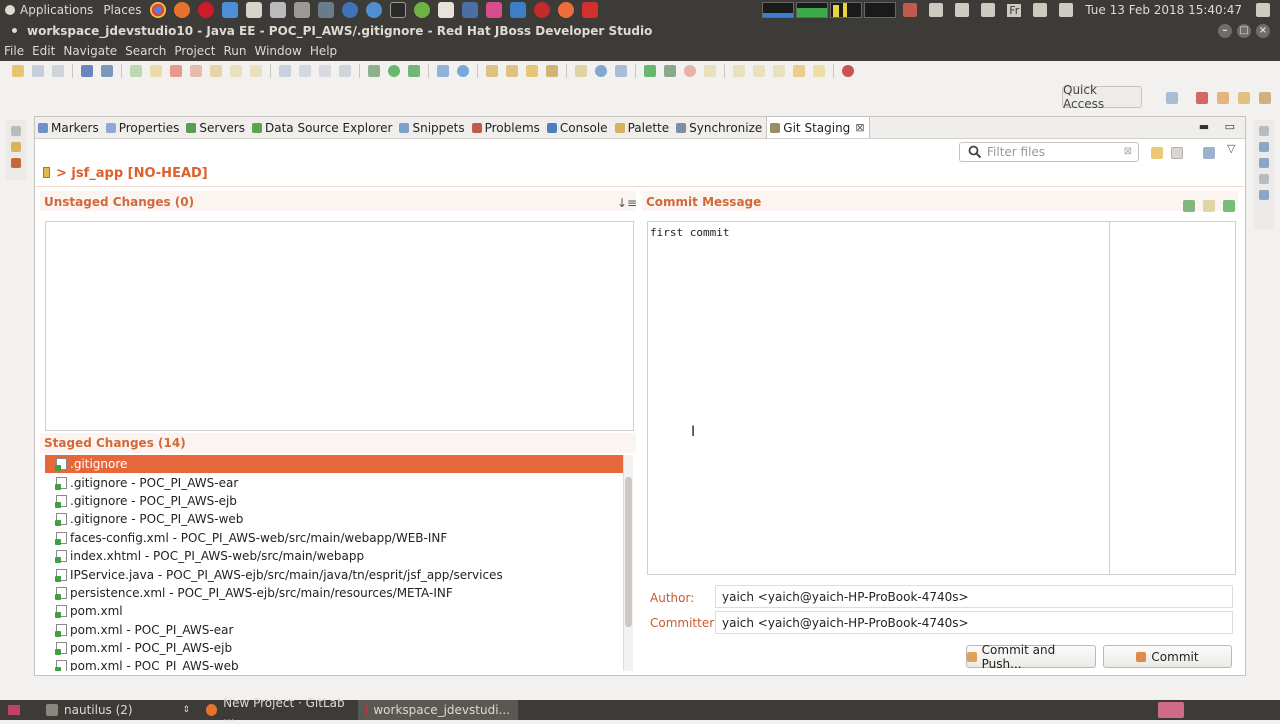 This screenshot has width=1280, height=724. I want to click on last-edit-icon, so click(779, 71).